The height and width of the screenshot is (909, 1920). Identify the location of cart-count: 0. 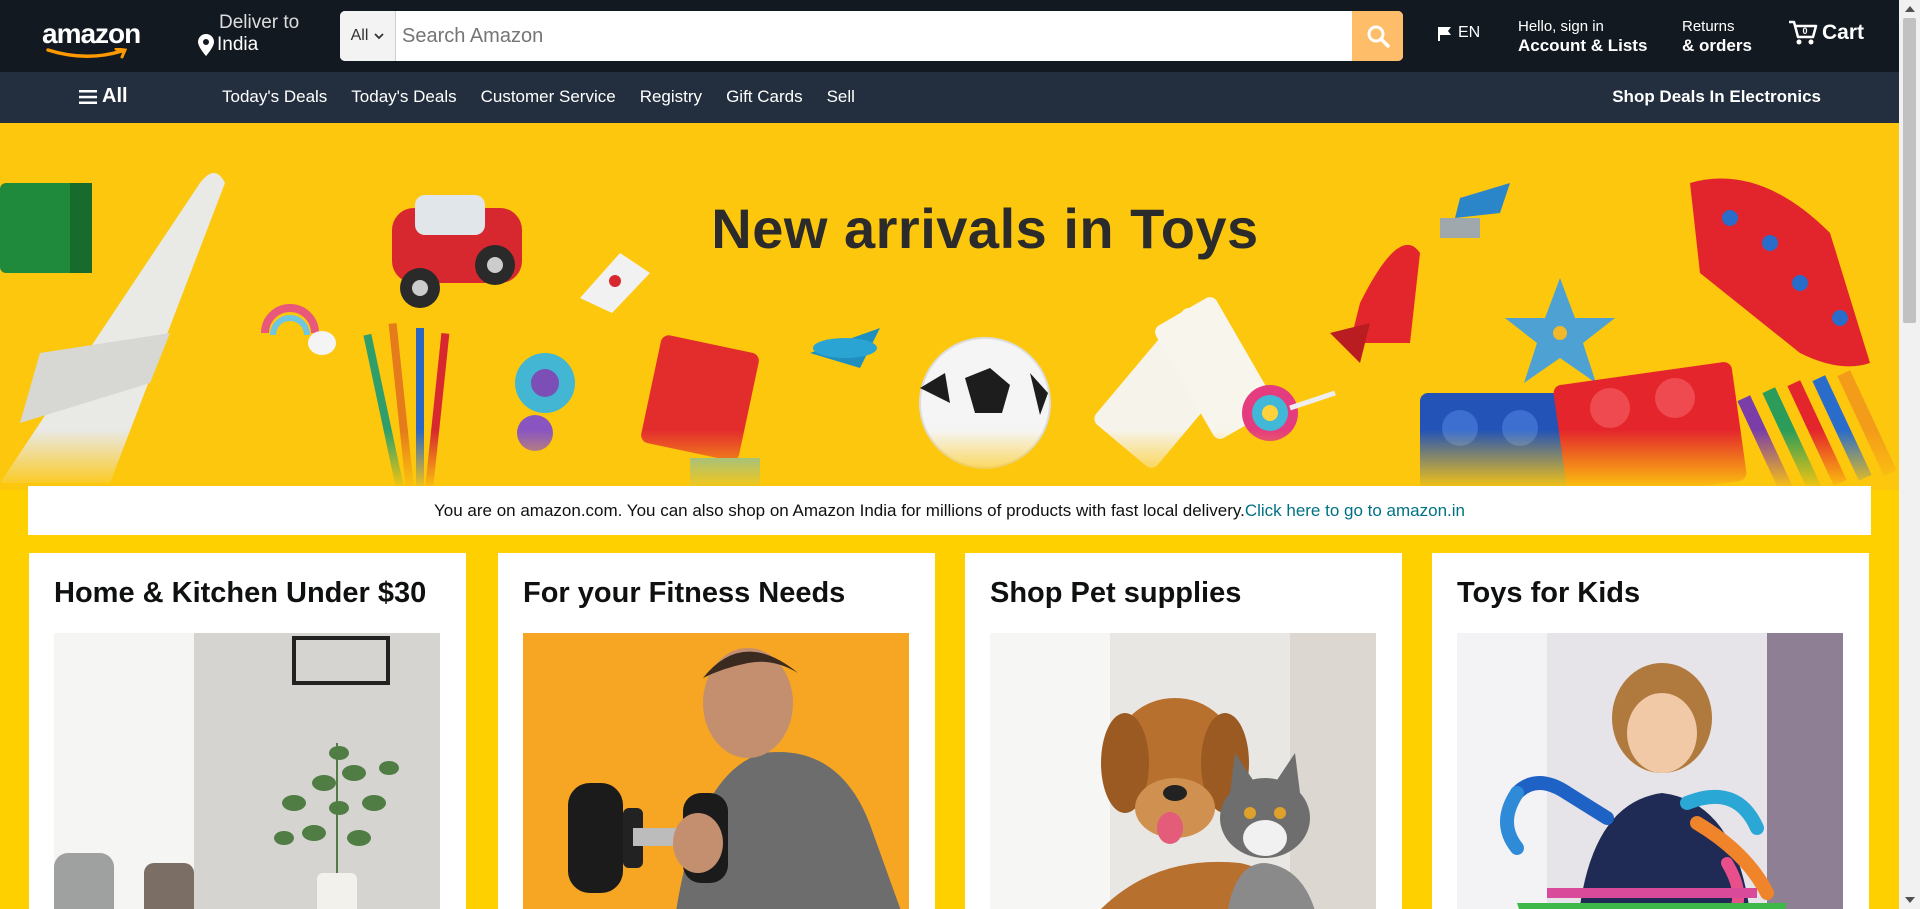
(1804, 31).